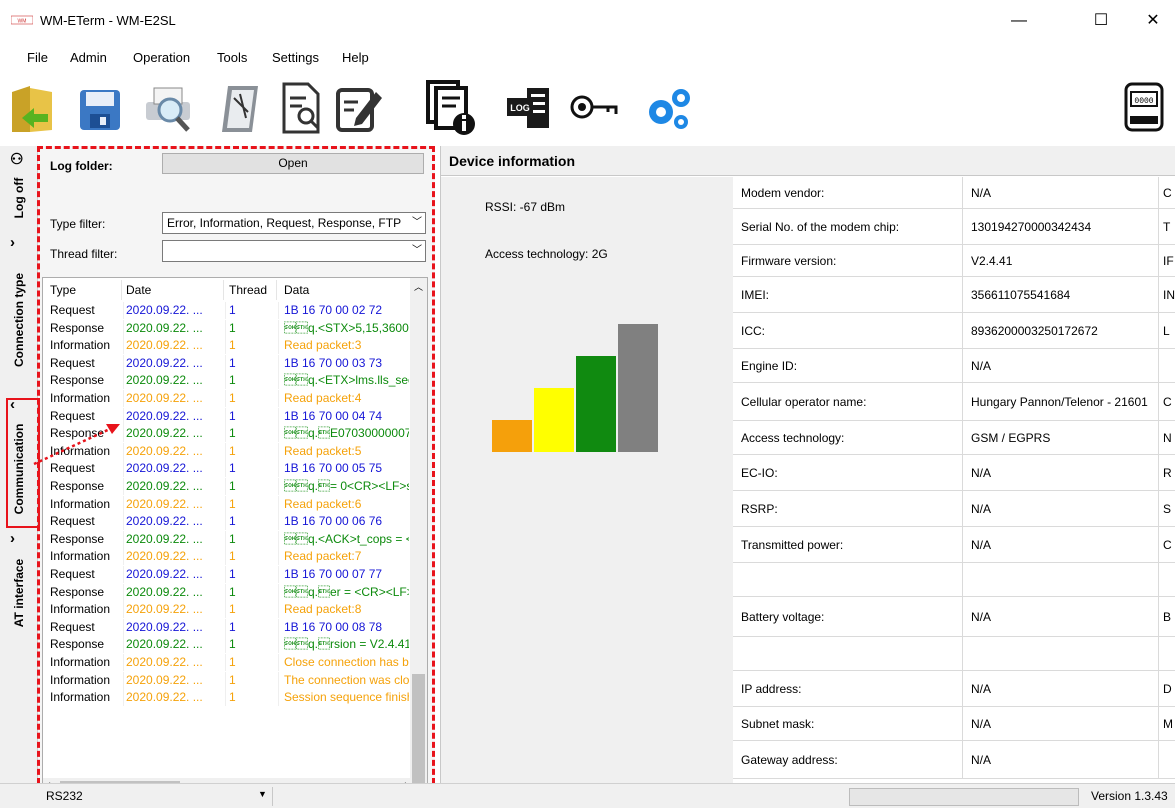 Image resolution: width=1175 pixels, height=808 pixels. What do you see at coordinates (358, 107) in the screenshot?
I see `edit-document-icon` at bounding box center [358, 107].